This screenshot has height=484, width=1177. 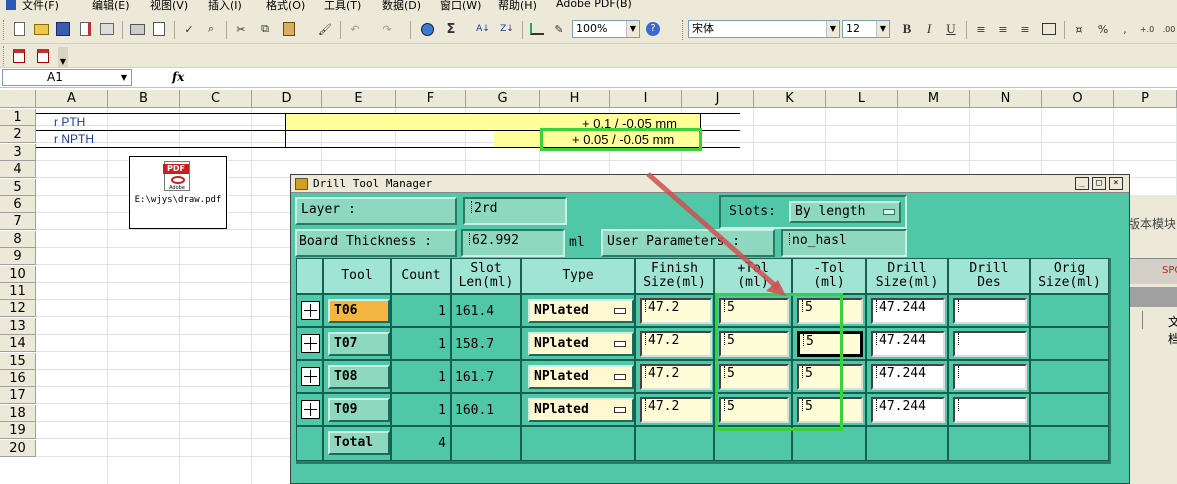 I want to click on toolbar-options-icon: ▼, so click(x=63, y=57).